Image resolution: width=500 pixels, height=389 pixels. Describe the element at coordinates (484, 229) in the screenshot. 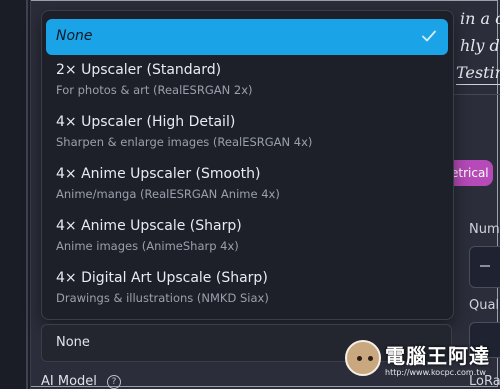

I see `num-label: Num` at that location.